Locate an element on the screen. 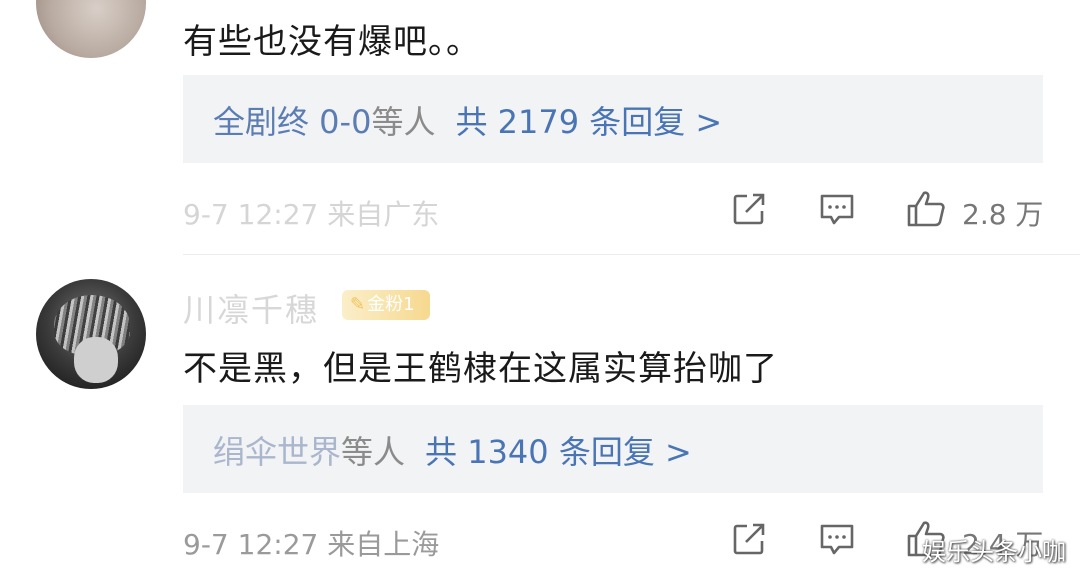 The height and width of the screenshot is (583, 1080). divider is located at coordinates (631, 254).